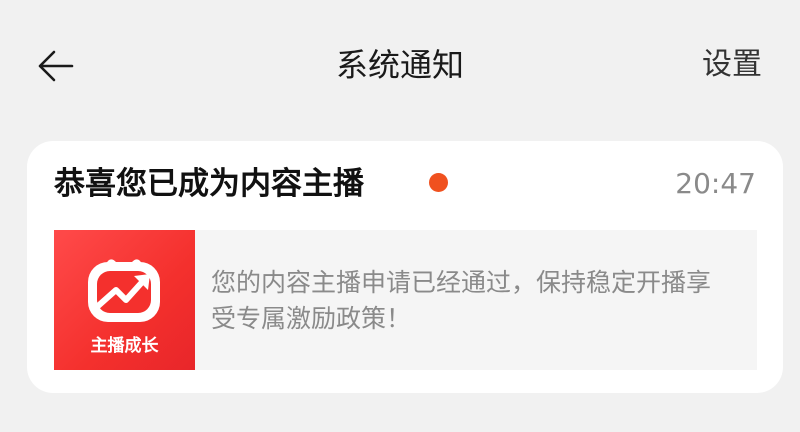  I want to click on page-title: 系统通知, so click(399, 65).